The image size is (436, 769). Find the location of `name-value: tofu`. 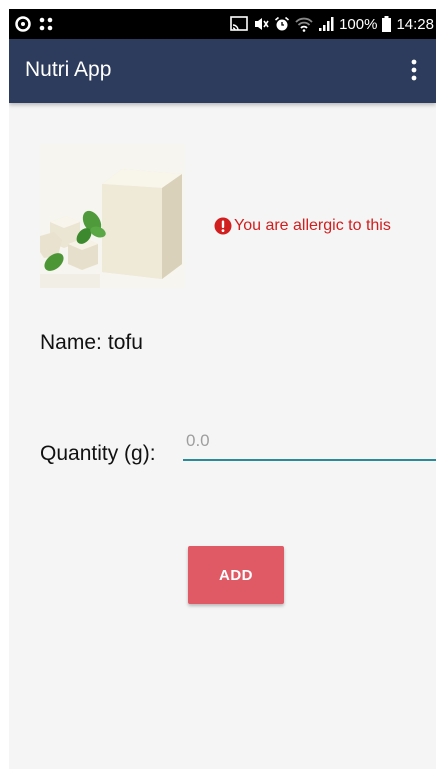

name-value: tofu is located at coordinates (125, 342).